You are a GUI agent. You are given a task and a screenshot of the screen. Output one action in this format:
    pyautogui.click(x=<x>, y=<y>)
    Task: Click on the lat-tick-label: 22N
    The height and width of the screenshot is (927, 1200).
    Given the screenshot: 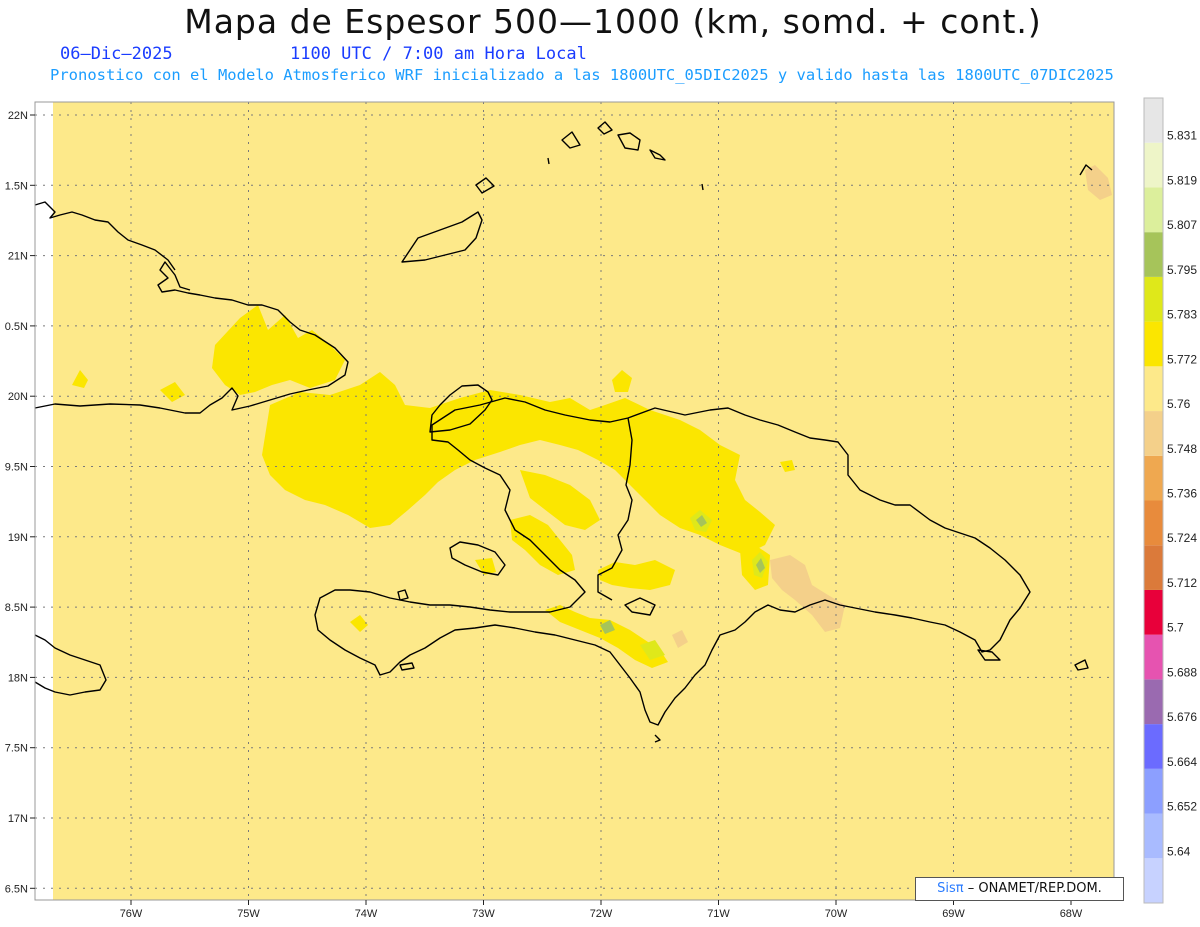 What is the action you would take?
    pyautogui.click(x=18, y=116)
    